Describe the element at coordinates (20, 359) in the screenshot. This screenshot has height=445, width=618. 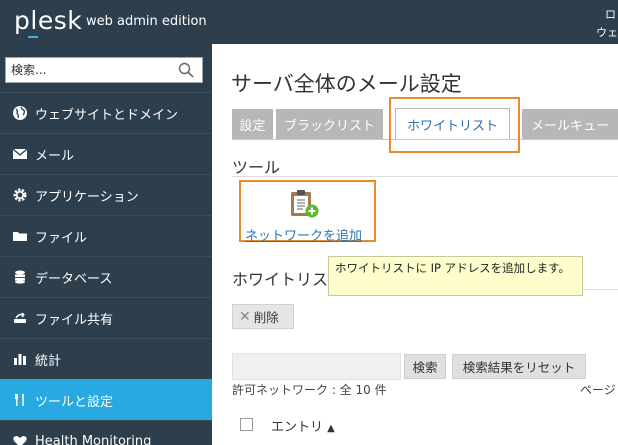
I see `bar-chart-icon` at that location.